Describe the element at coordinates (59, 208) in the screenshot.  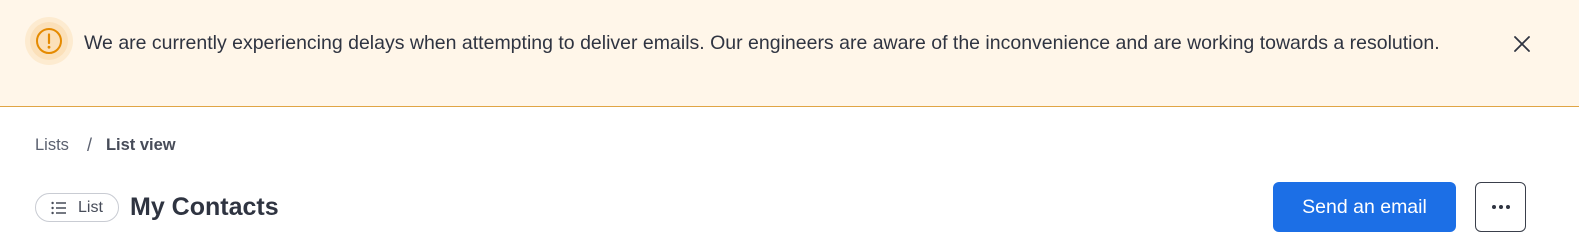
I see `list-icon` at that location.